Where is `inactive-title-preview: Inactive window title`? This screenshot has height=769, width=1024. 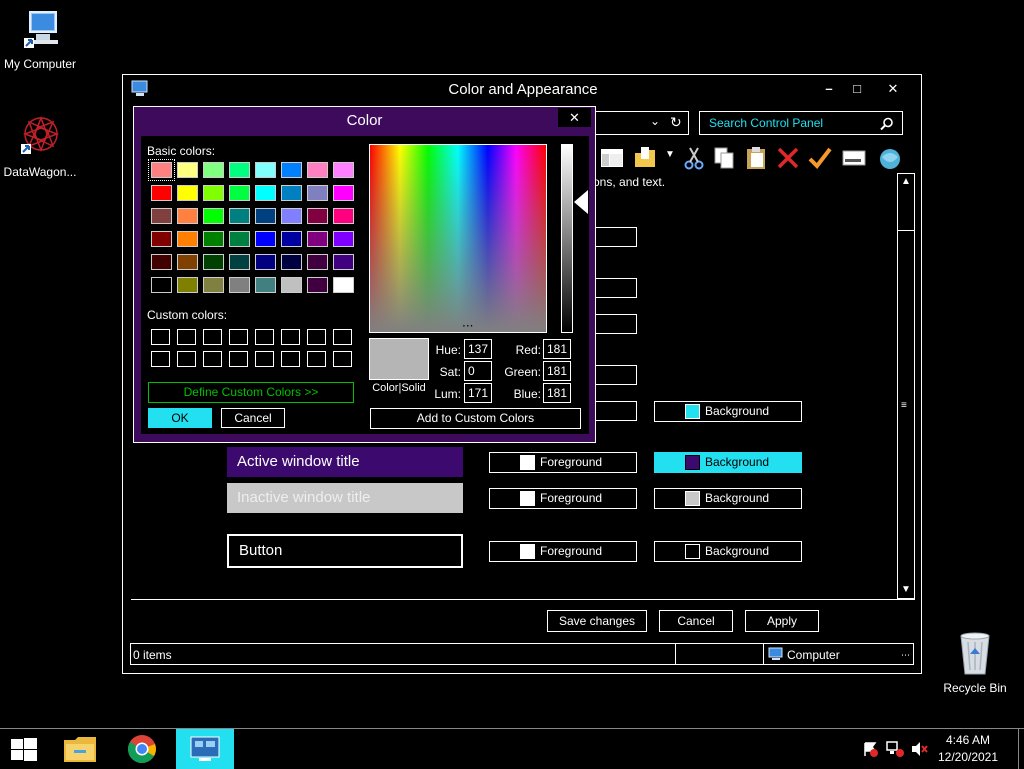
inactive-title-preview: Inactive window title is located at coordinates (345, 498).